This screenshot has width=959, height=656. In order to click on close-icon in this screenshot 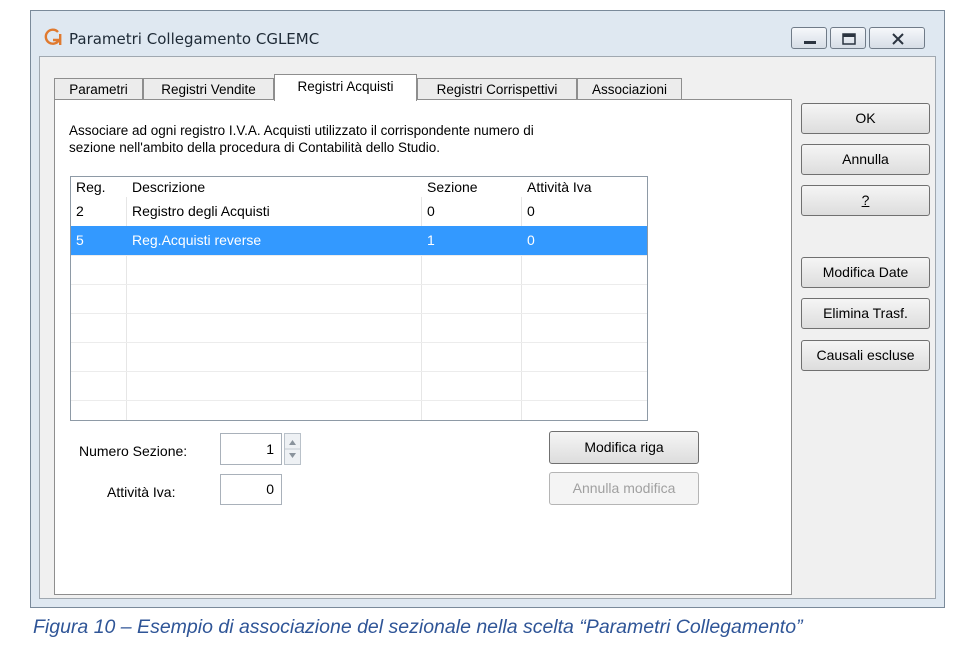, I will do `click(898, 39)`.